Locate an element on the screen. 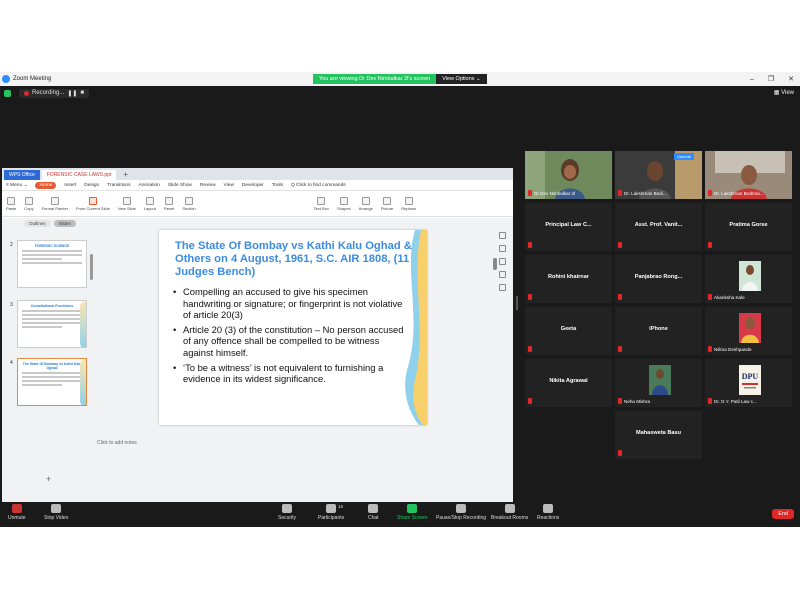 Image resolution: width=800 pixels, height=600 pixels. participant-tile-photo: Nilima Deshpande is located at coordinates (748, 331).